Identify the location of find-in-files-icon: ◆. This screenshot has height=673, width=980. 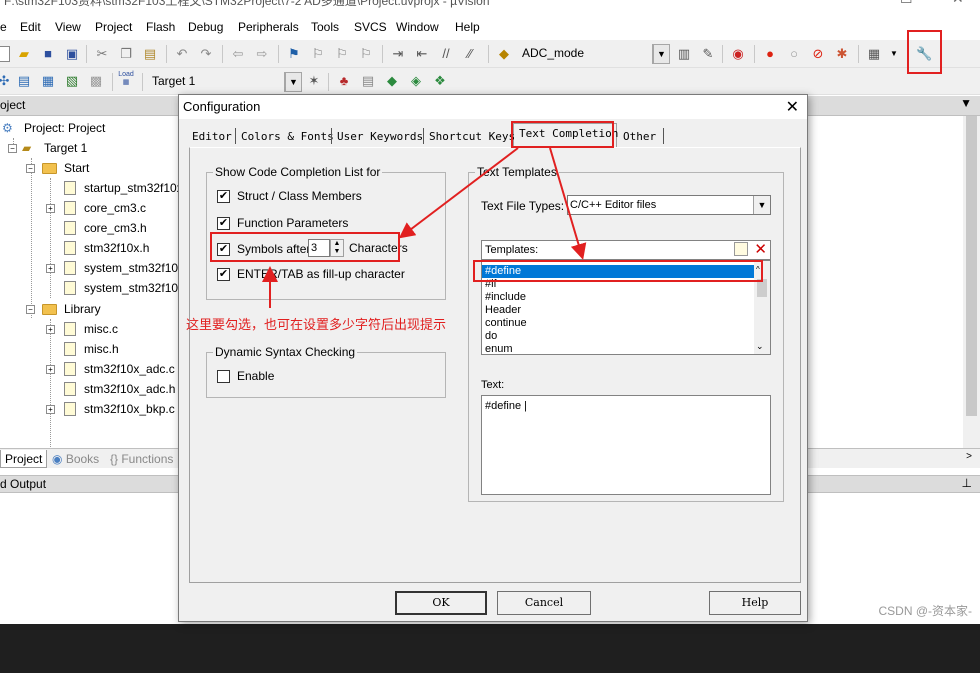
(504, 54).